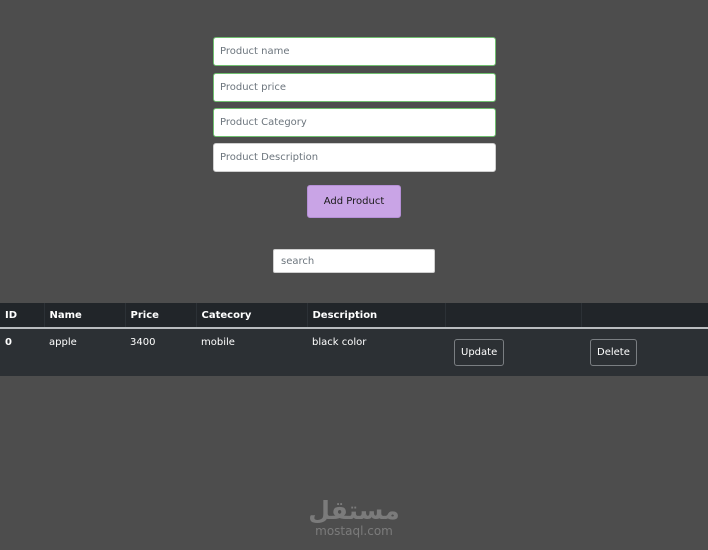 This screenshot has width=708, height=550. What do you see at coordinates (513, 316) in the screenshot?
I see `column-header-update` at bounding box center [513, 316].